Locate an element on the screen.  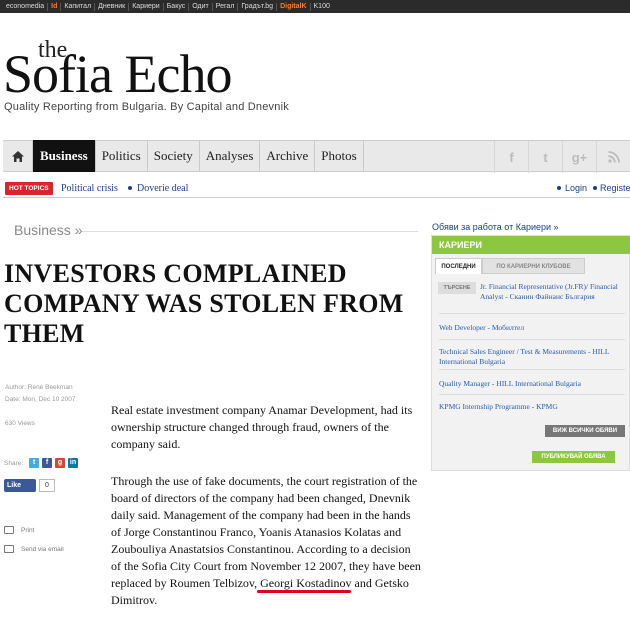
home-button is located at coordinates (18, 156).